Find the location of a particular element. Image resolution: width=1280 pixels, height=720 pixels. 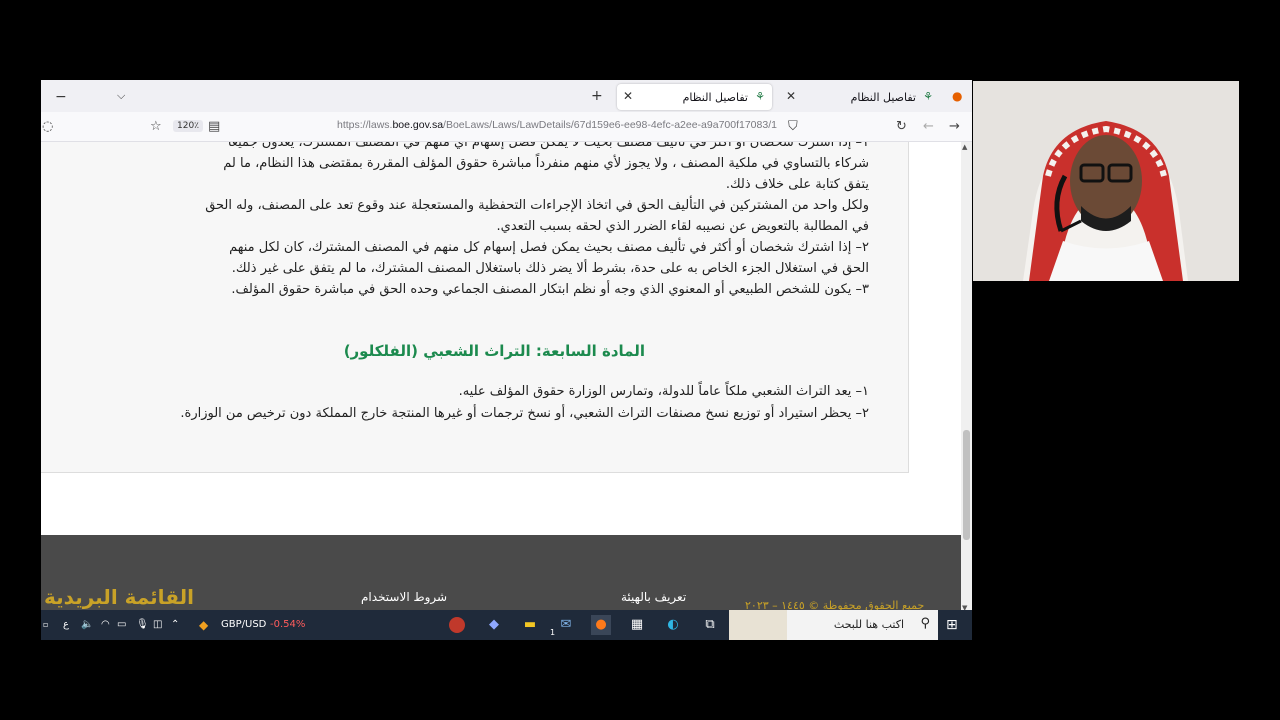

paragraph-line: يتفق كتابة على خلاف ذلك. is located at coordinates (797, 184).